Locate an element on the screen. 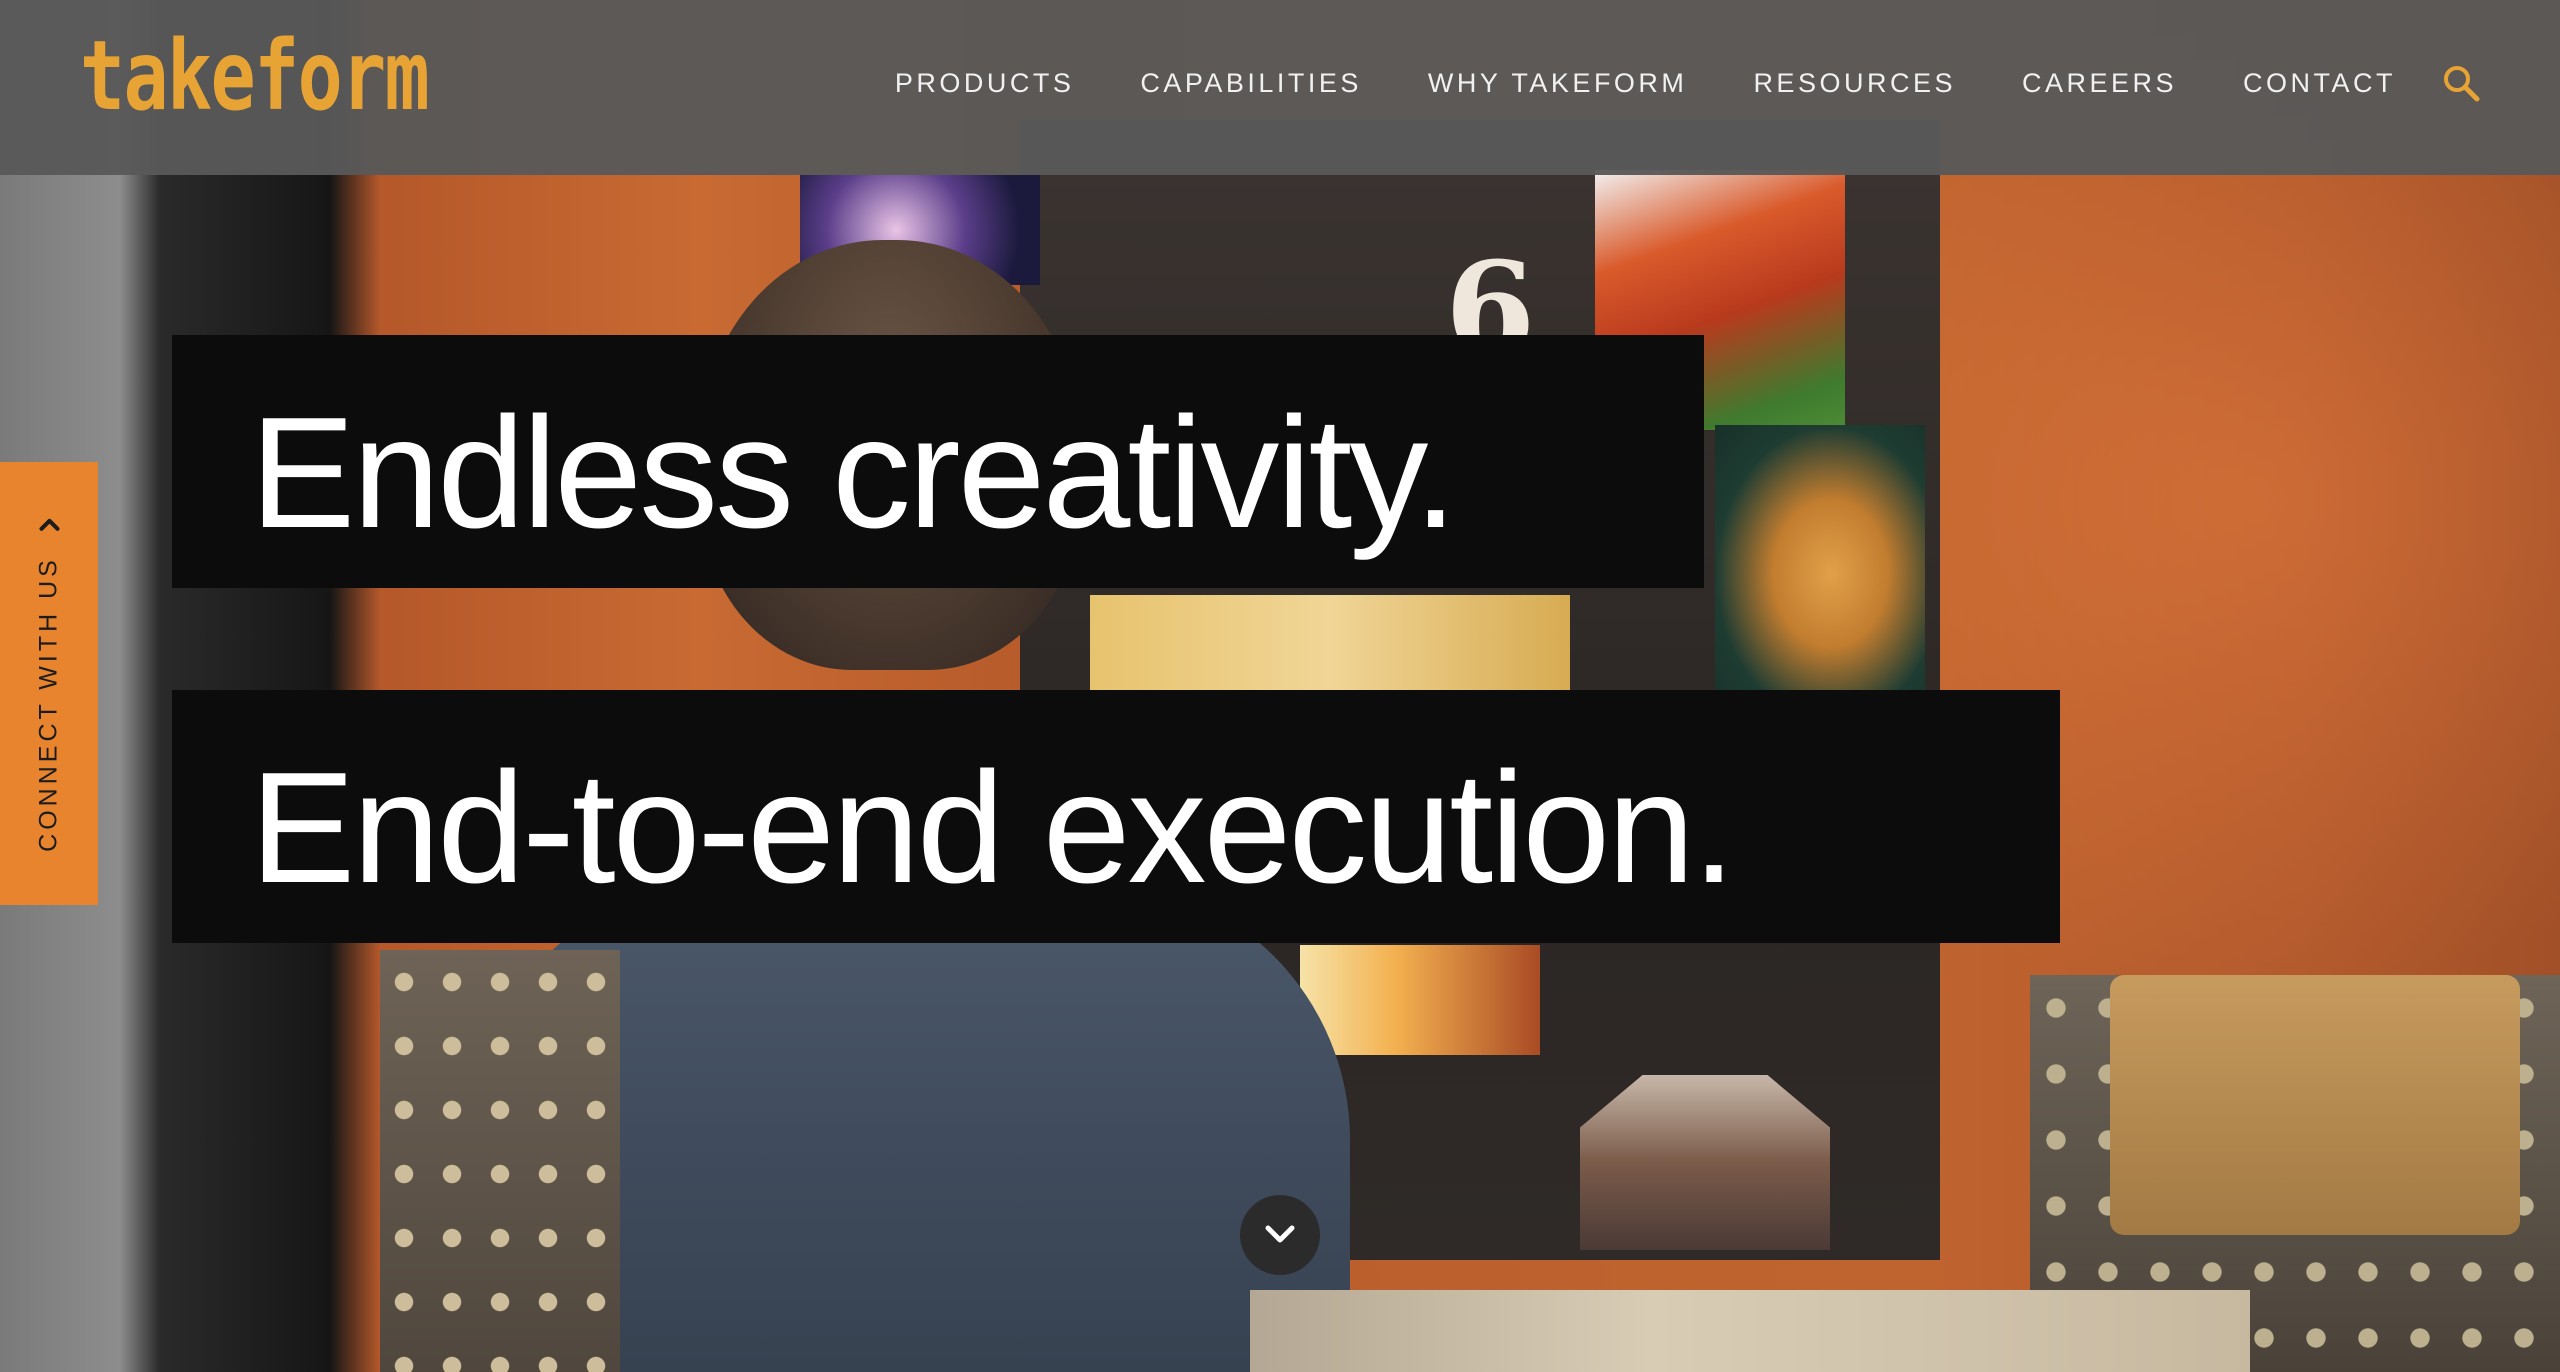 The image size is (2560, 1372). nav-item-why-takeform: WHY TAKEFORM is located at coordinates (1558, 83).